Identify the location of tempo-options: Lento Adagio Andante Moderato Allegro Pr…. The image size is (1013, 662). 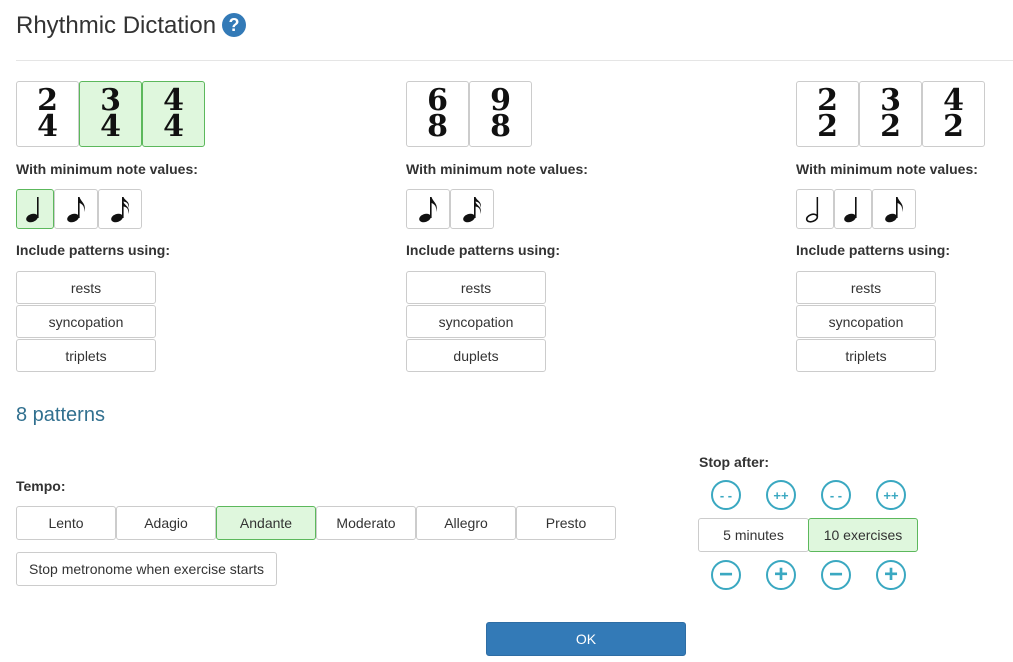
(316, 523).